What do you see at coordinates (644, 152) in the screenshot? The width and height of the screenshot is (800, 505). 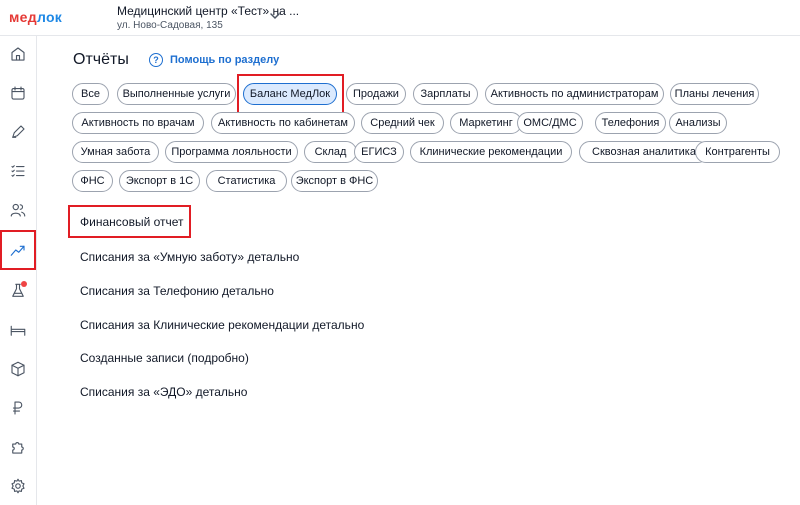 I see `filter-chip: Сквозная аналитика` at bounding box center [644, 152].